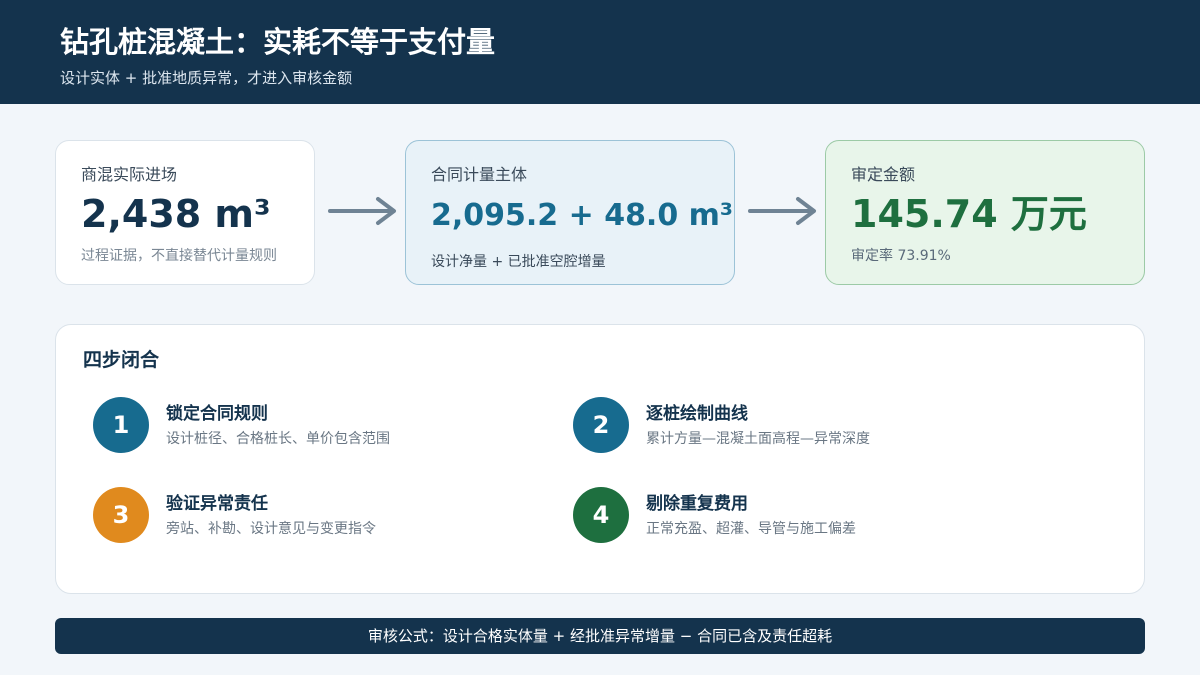 The height and width of the screenshot is (675, 1200). Describe the element at coordinates (333, 425) in the screenshot. I see `step-item: 1 锁定合同规则 设计桩径、合格桩长、单价包含范围` at that location.